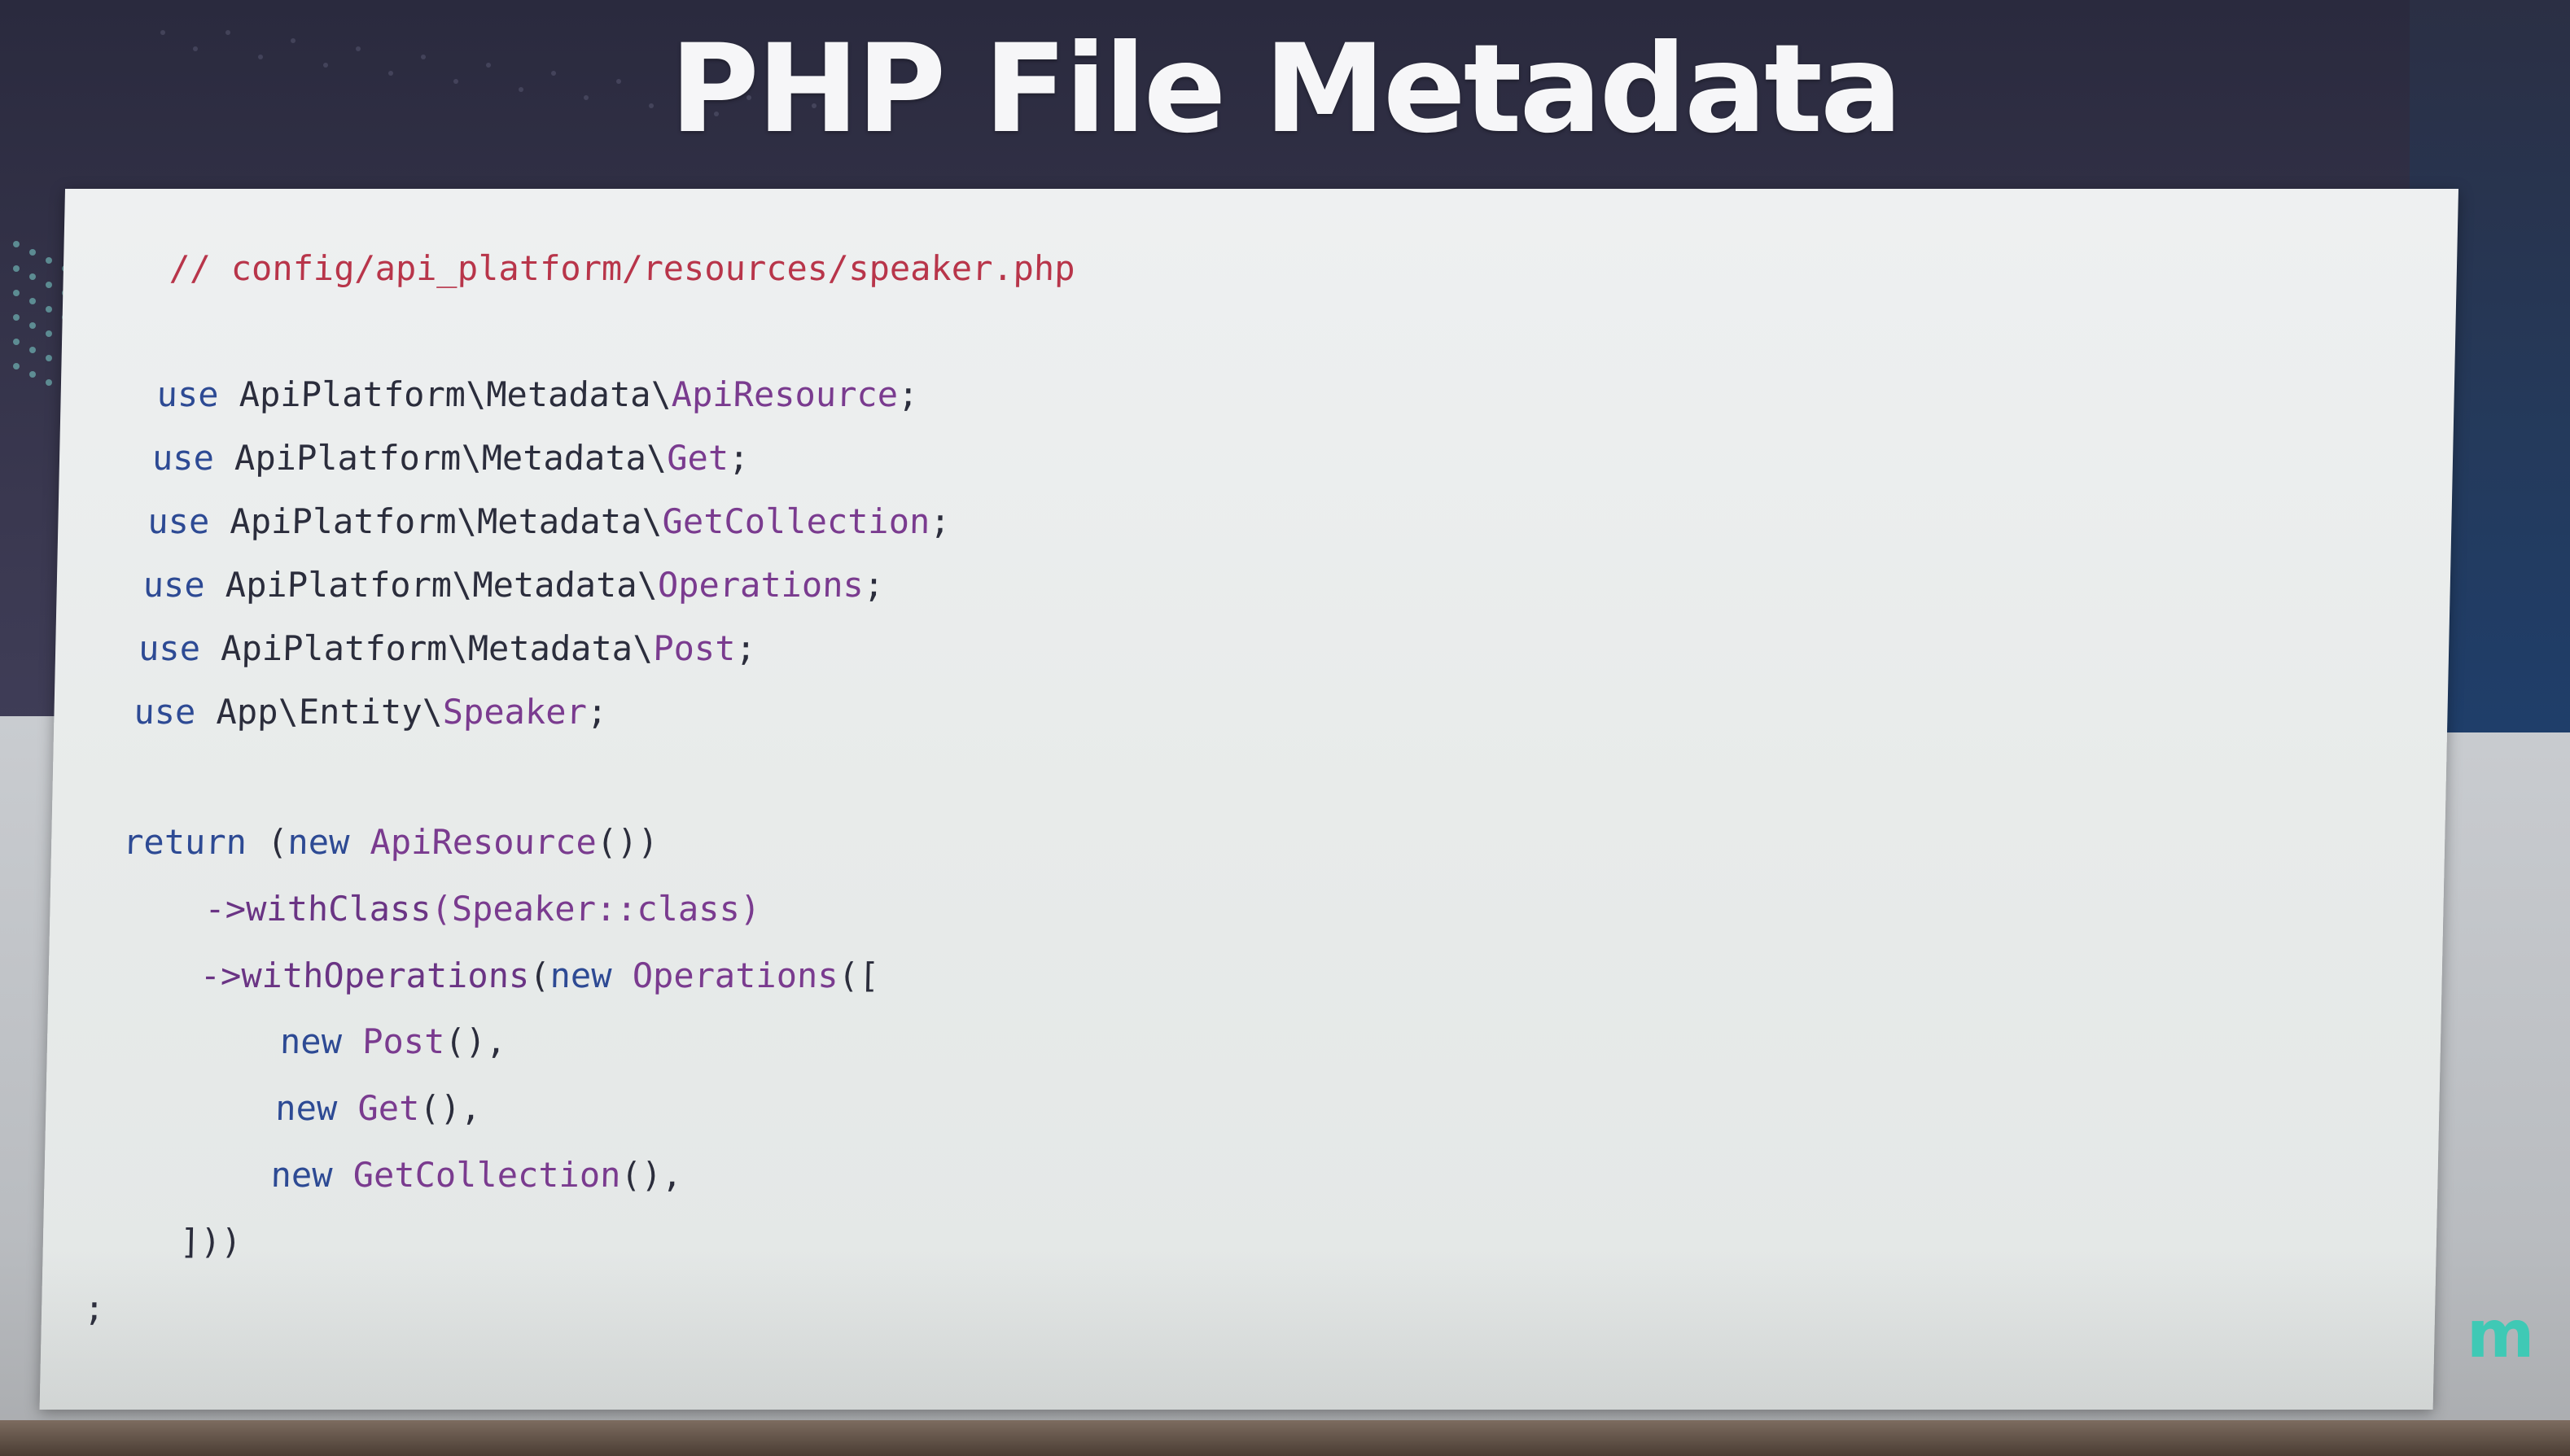 The image size is (2570, 1456). What do you see at coordinates (2501, 1334) in the screenshot?
I see `conference-logo: m` at bounding box center [2501, 1334].